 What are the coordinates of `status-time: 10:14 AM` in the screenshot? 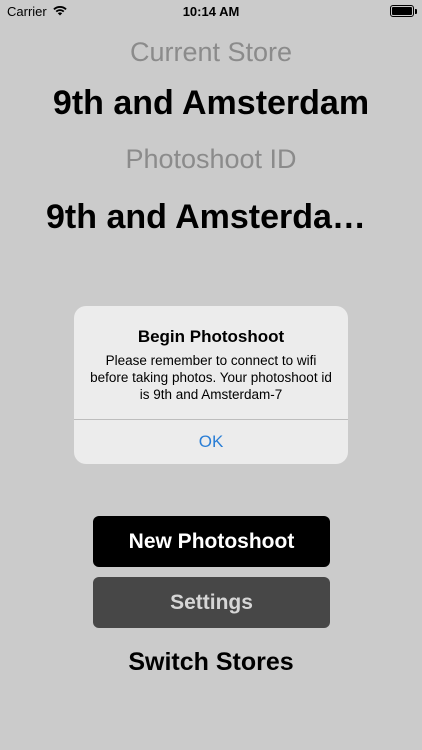 It's located at (211, 11).